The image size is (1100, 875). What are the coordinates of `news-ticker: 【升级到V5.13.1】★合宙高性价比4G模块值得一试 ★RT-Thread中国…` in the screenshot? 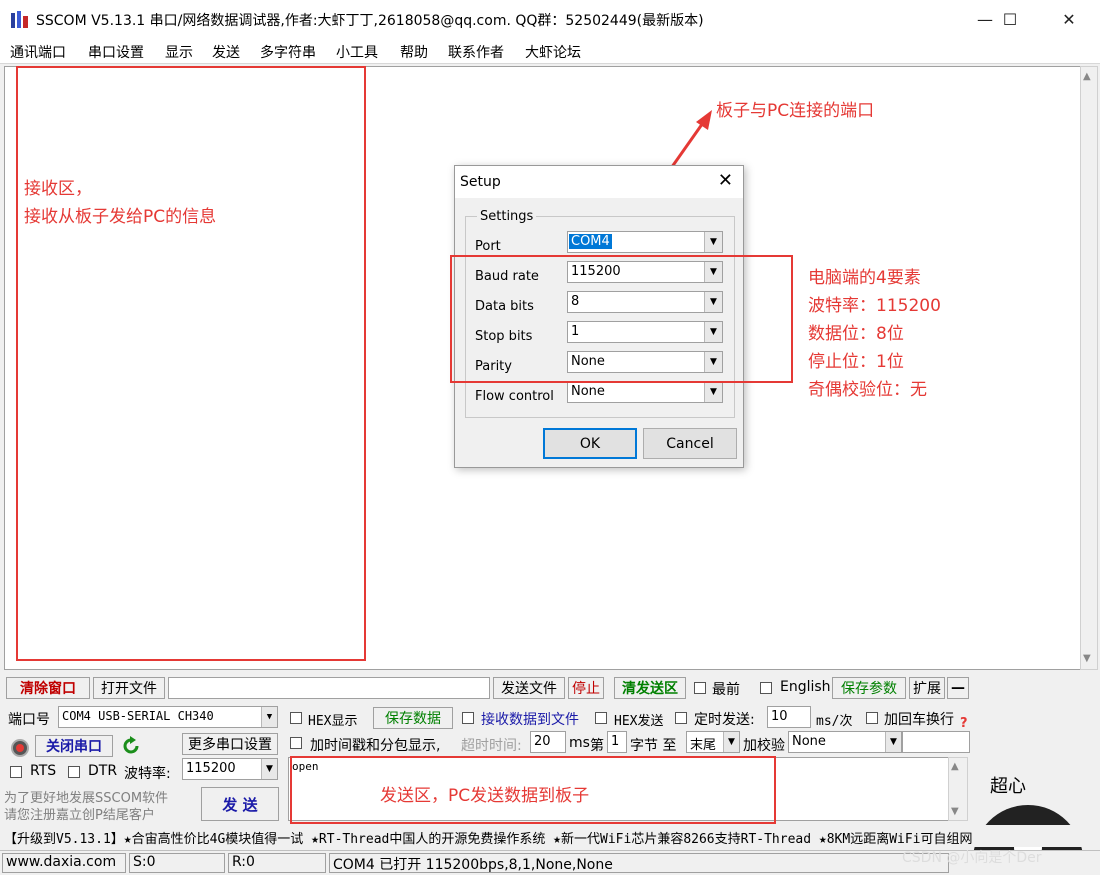 It's located at (550, 836).